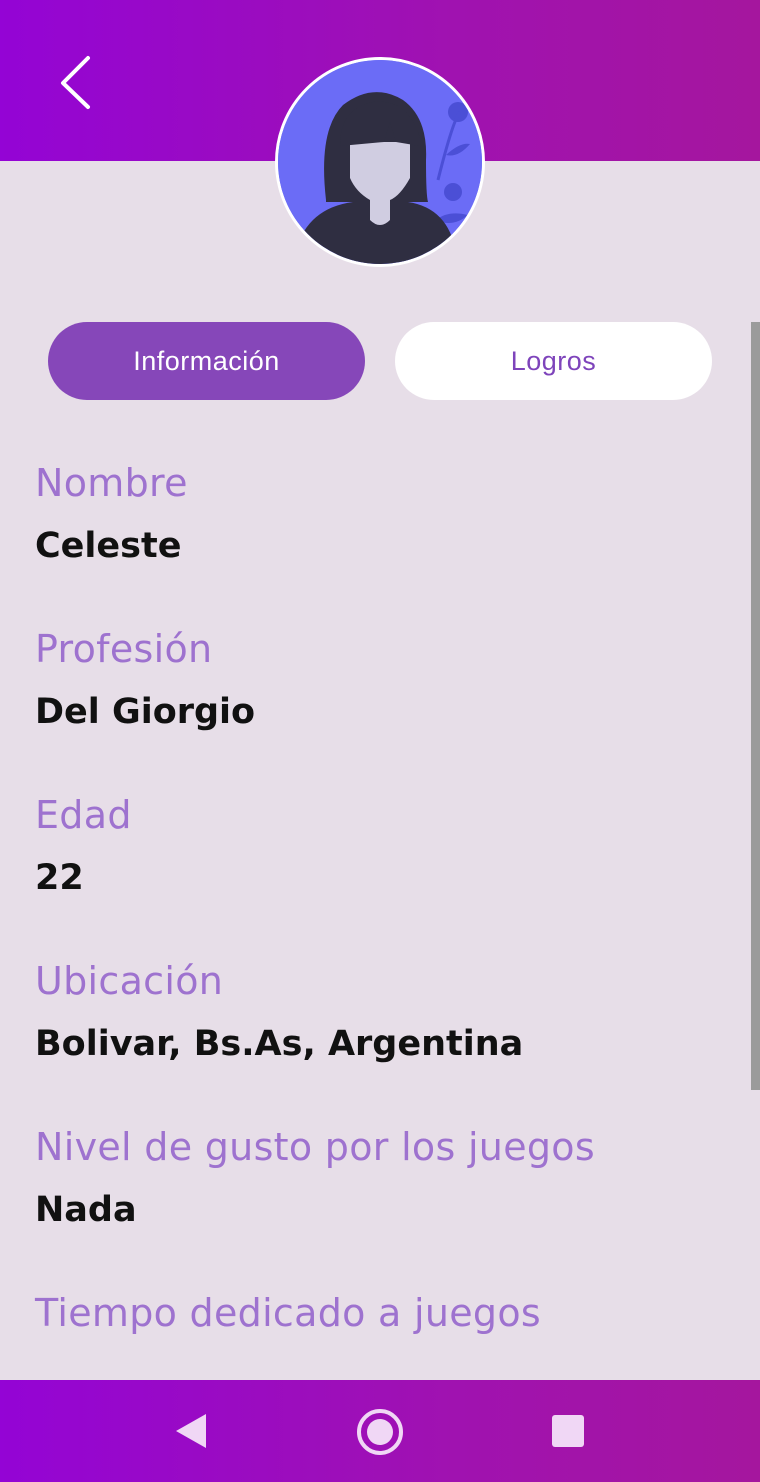  I want to click on field-label: Tiempo dedicado a juegos, so click(288, 1313).